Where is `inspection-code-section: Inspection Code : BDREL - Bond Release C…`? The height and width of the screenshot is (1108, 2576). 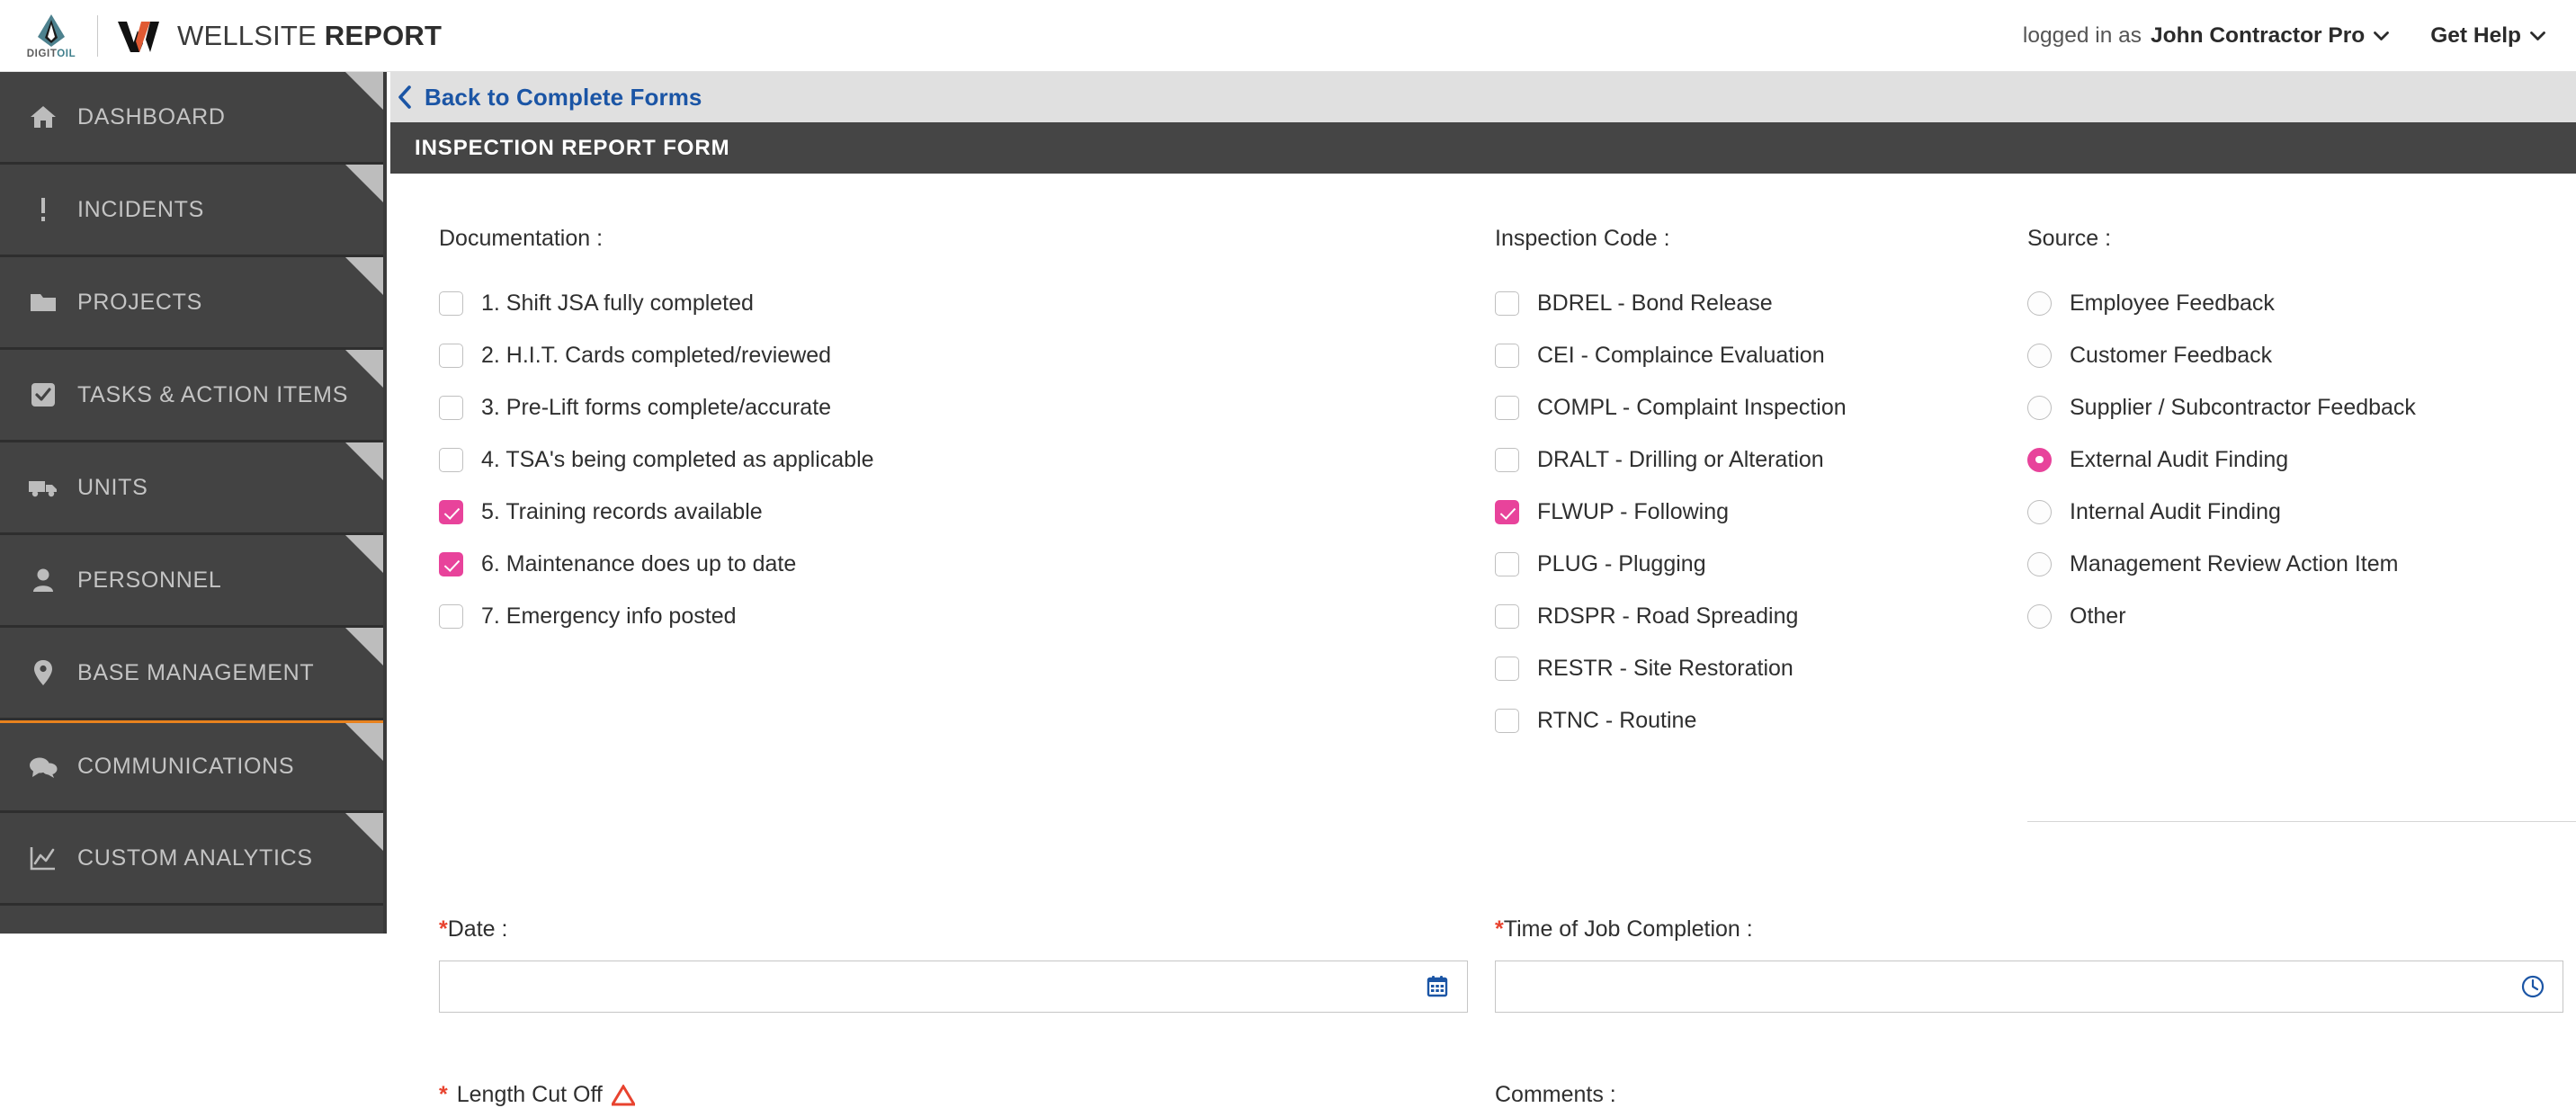 inspection-code-section: Inspection Code : BDREL - Bond Release C… is located at coordinates (1760, 460).